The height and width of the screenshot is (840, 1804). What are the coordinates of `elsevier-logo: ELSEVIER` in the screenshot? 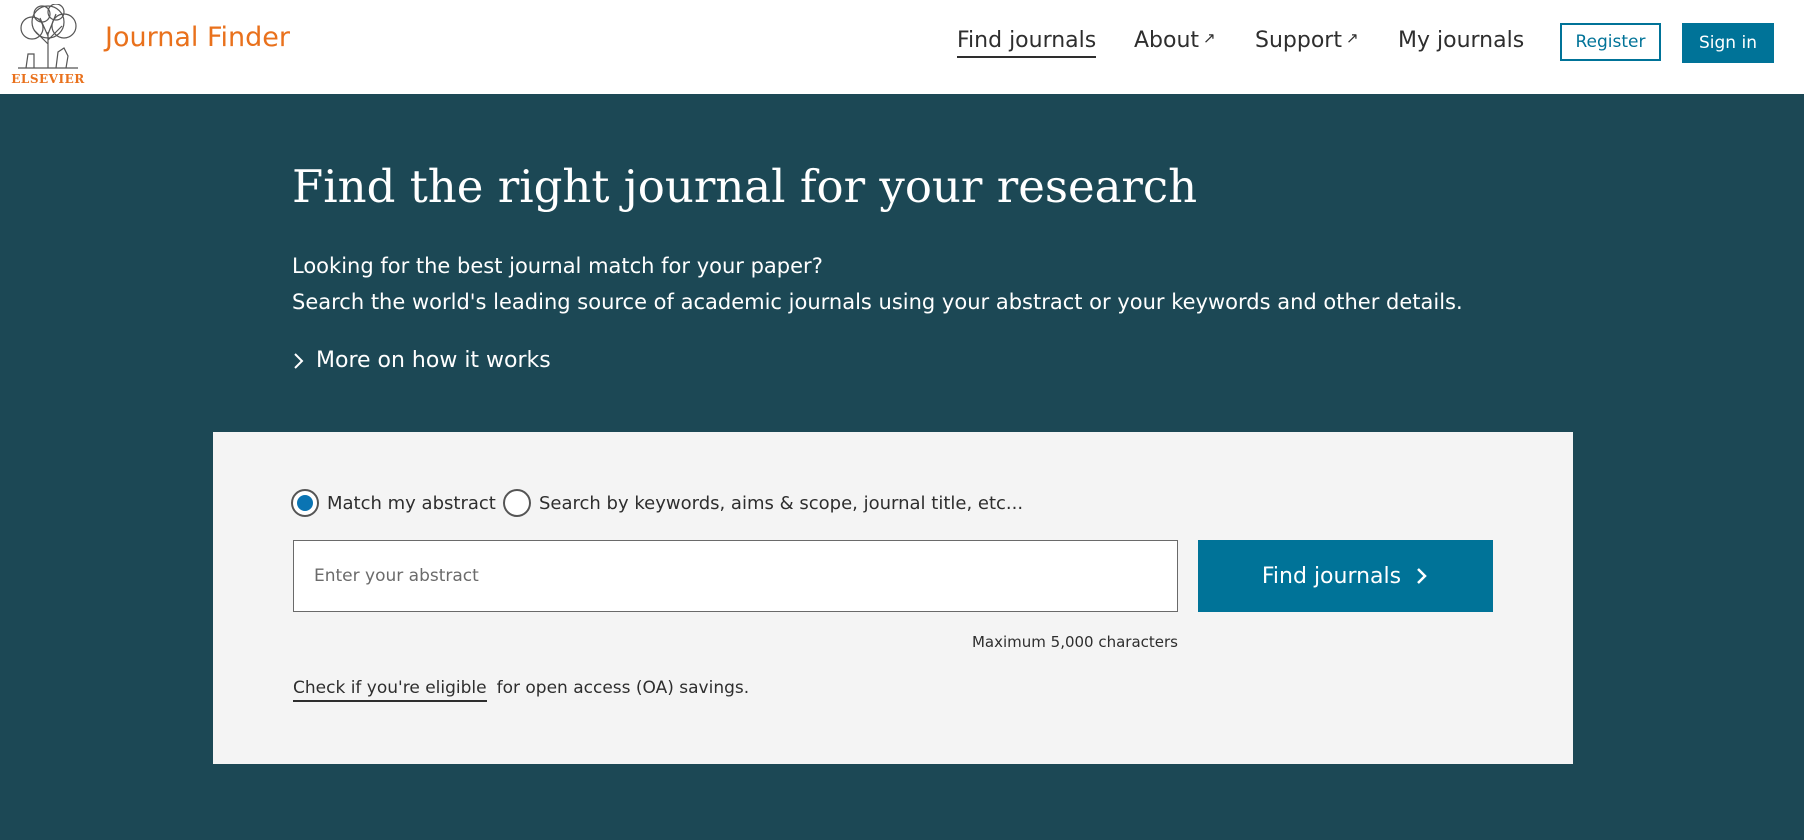 It's located at (48, 45).